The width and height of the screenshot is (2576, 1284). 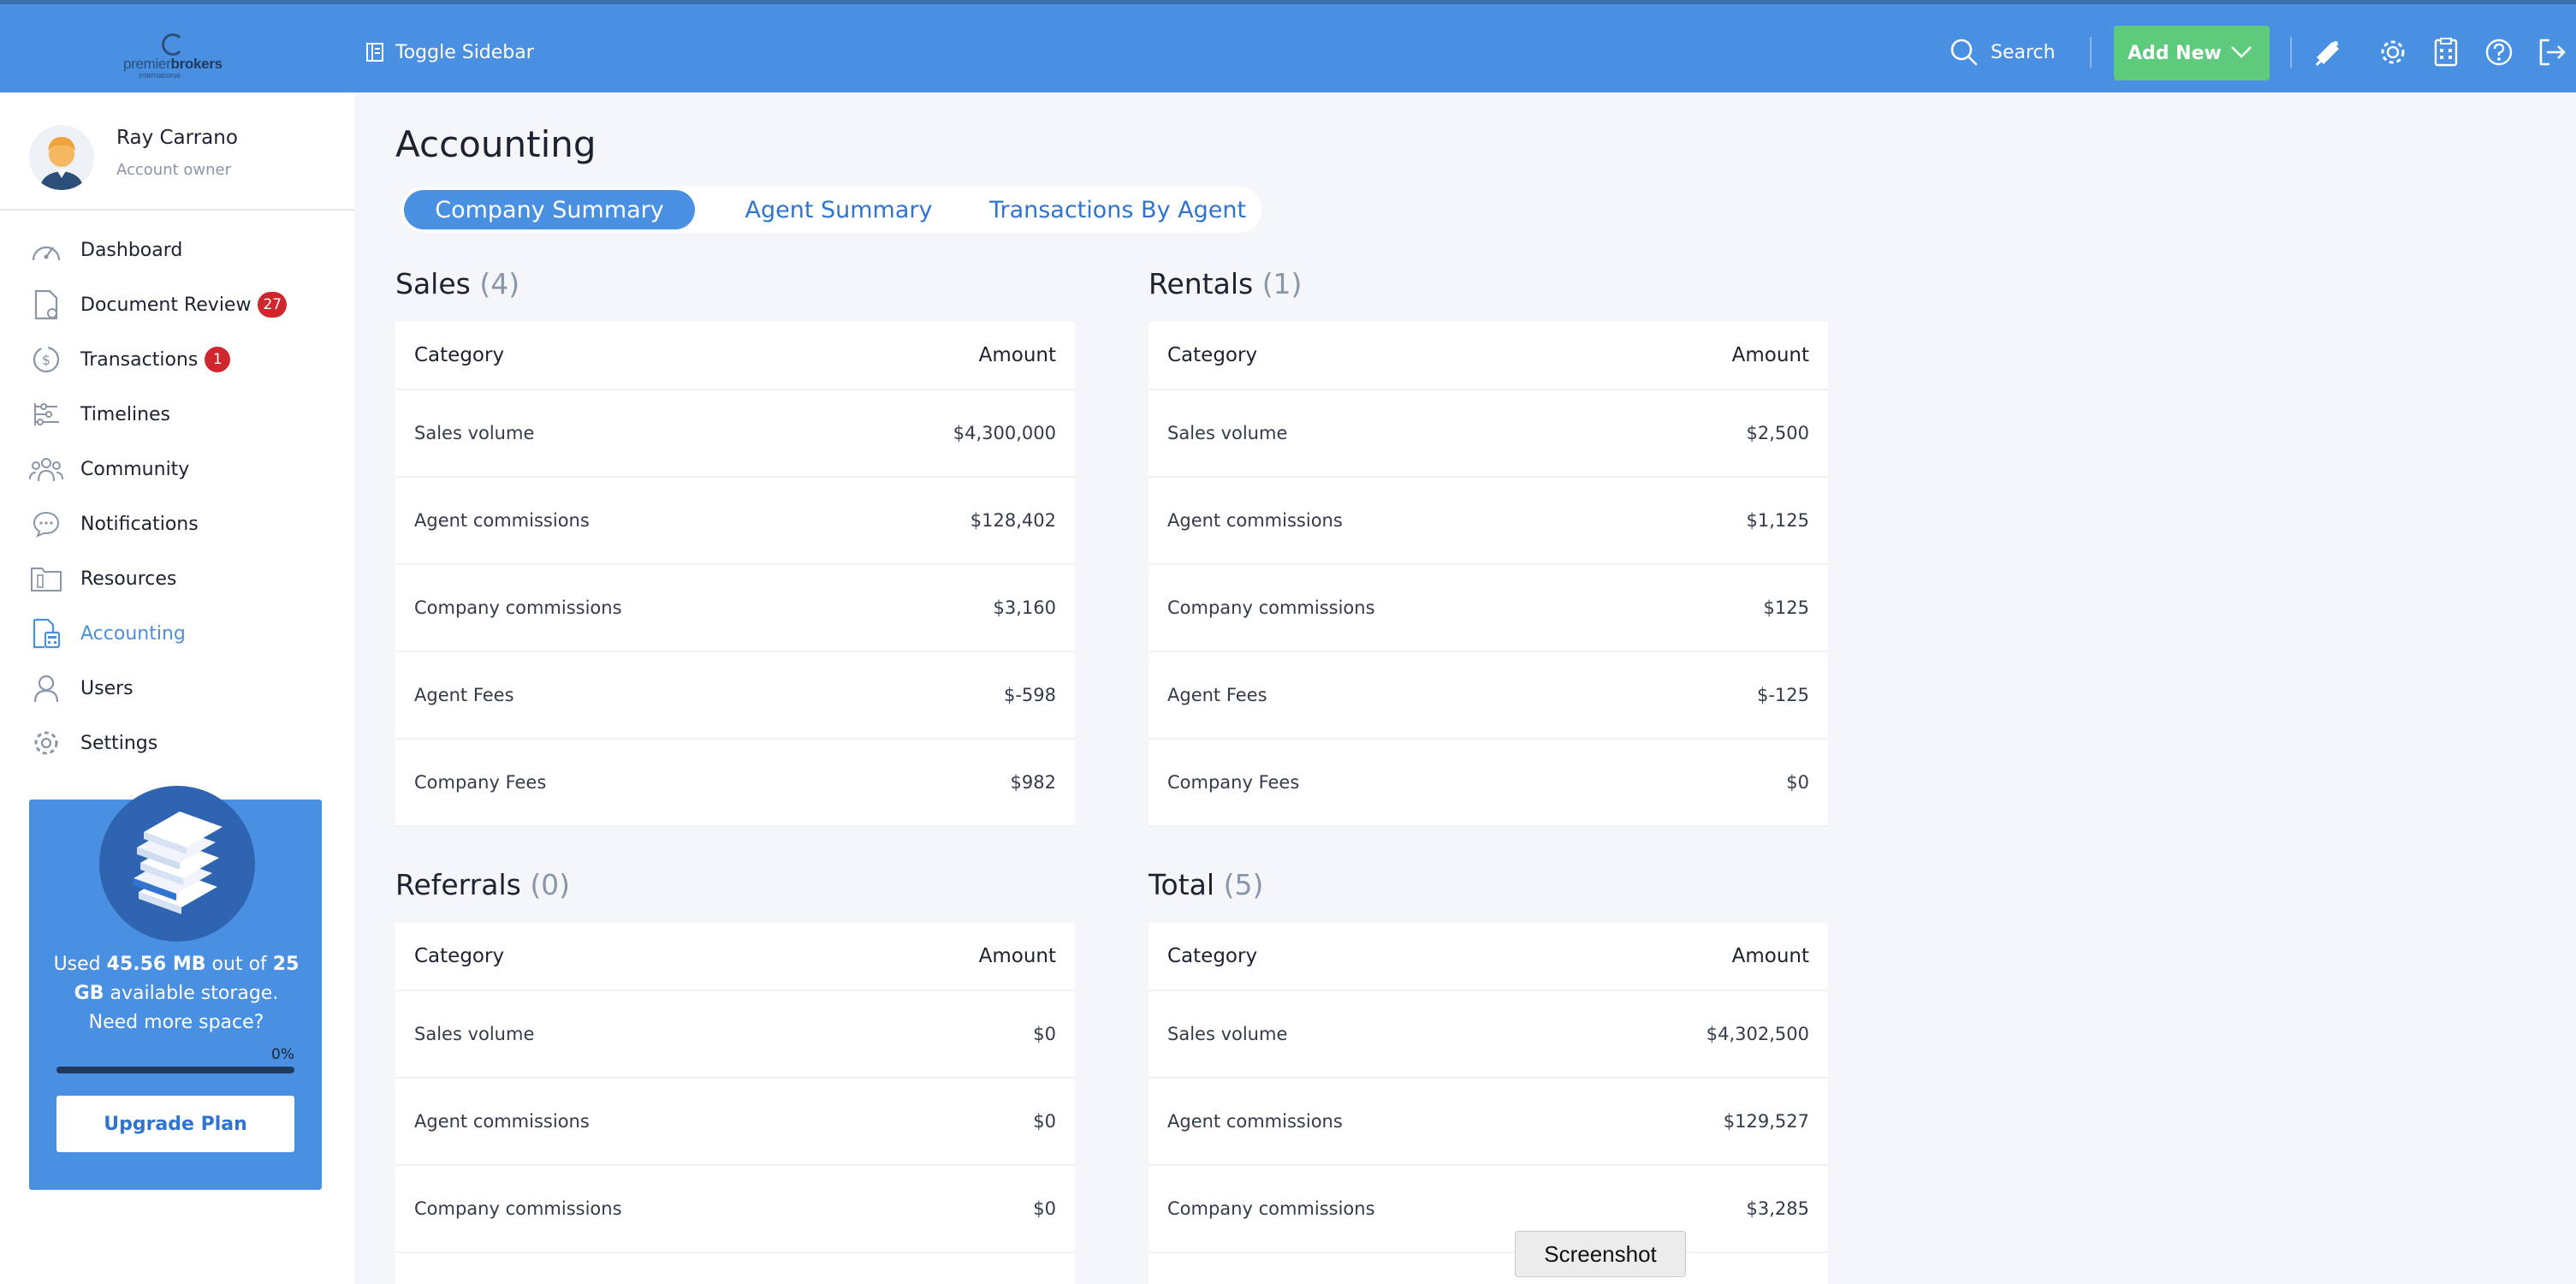 I want to click on company-logo: premierbrokers international, so click(x=176, y=58).